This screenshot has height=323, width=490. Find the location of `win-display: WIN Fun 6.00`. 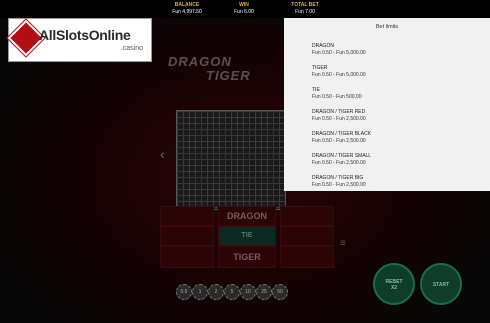

win-display: WIN Fun 6.00 is located at coordinates (244, 9).